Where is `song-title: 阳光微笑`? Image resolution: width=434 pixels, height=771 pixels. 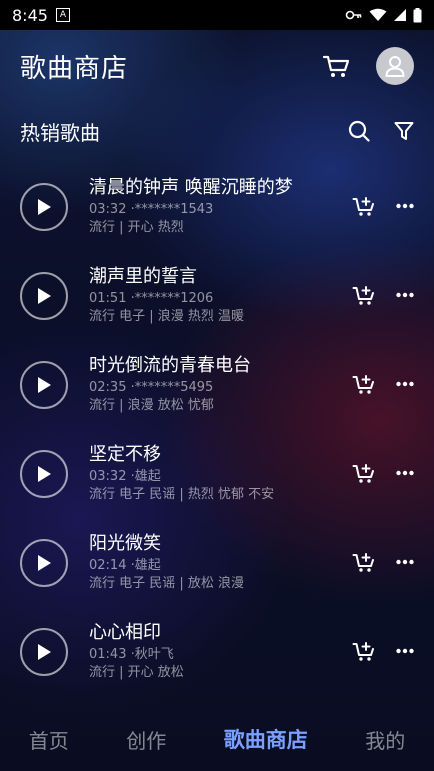
song-title: 阳光微笑 is located at coordinates (125, 543).